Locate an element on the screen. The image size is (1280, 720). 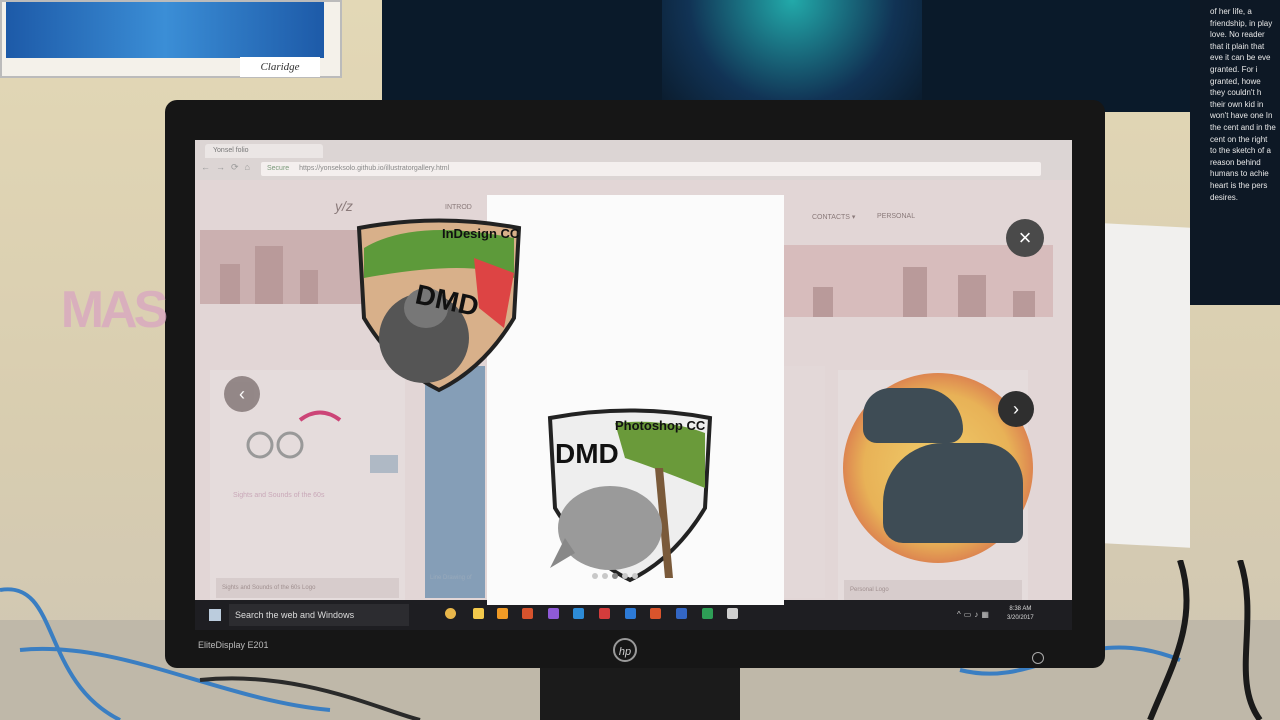
taskbar-clock: 8:38 AM 3/20/2017 is located at coordinates (1020, 614).